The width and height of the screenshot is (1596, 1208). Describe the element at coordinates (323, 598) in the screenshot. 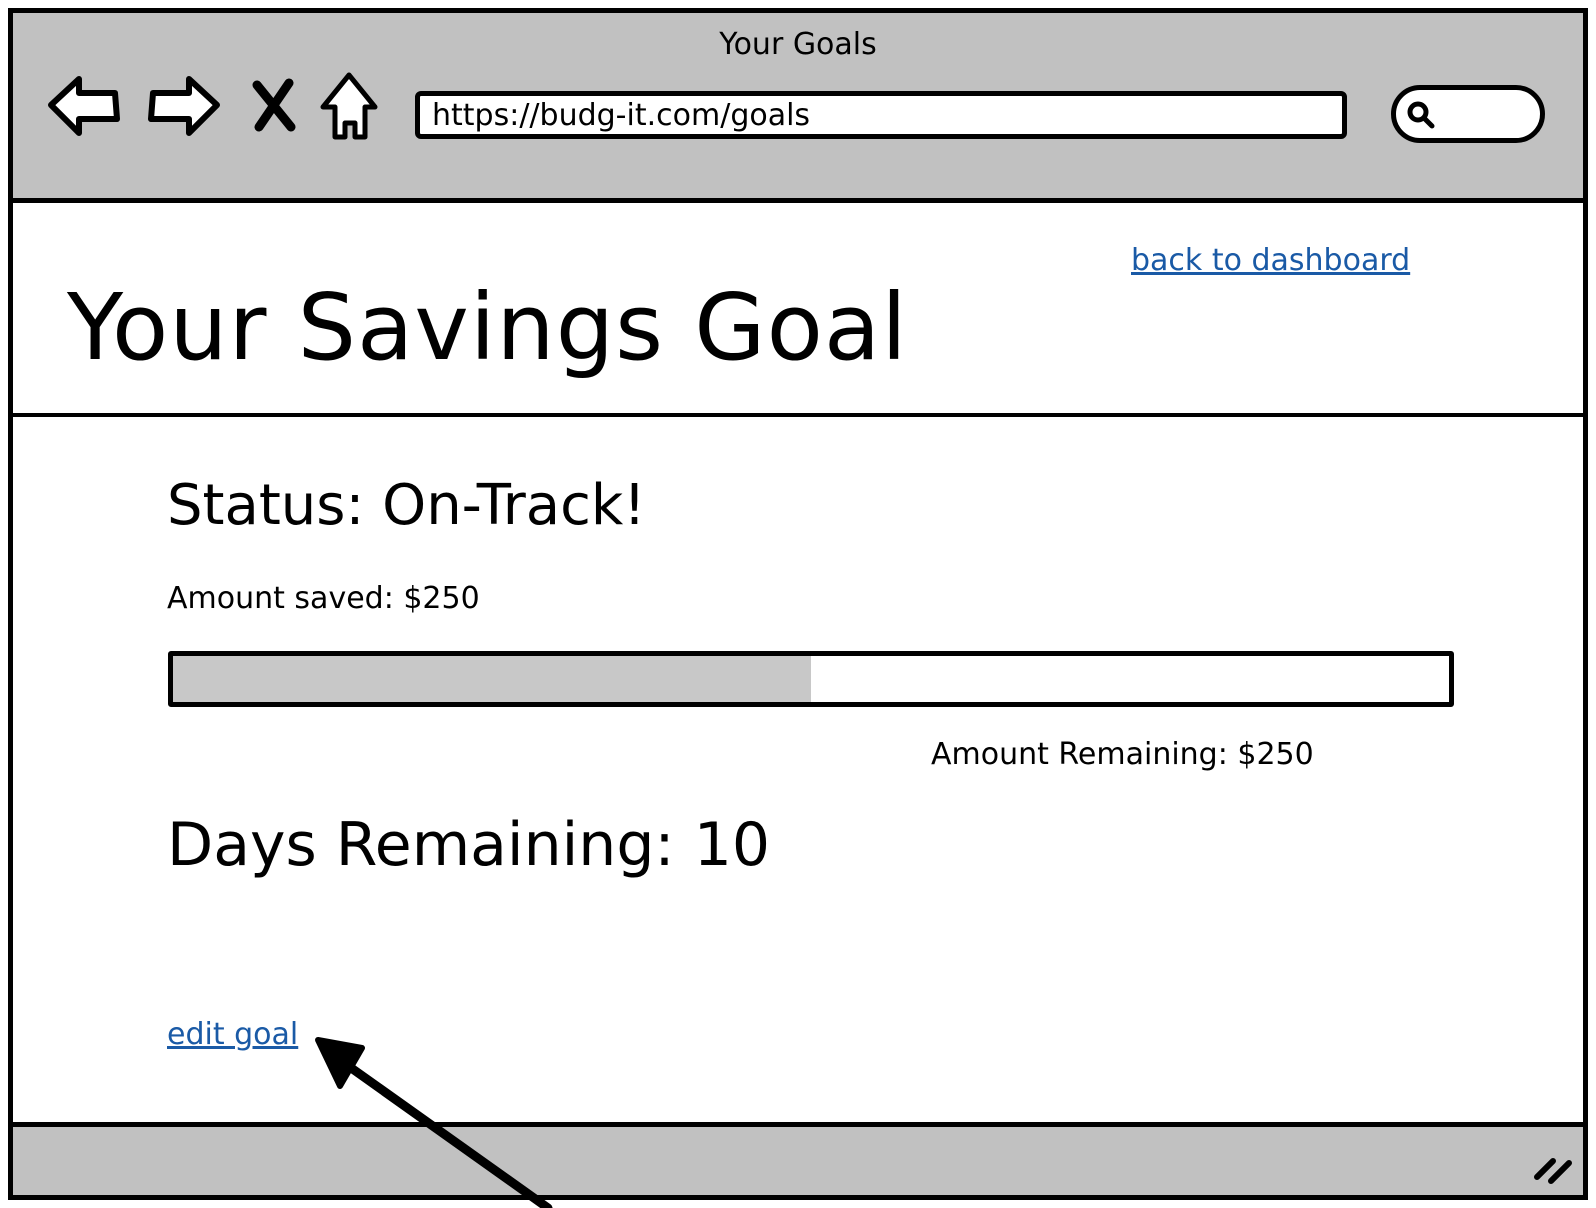

I see `amount-saved-label: Amount saved: $250` at that location.